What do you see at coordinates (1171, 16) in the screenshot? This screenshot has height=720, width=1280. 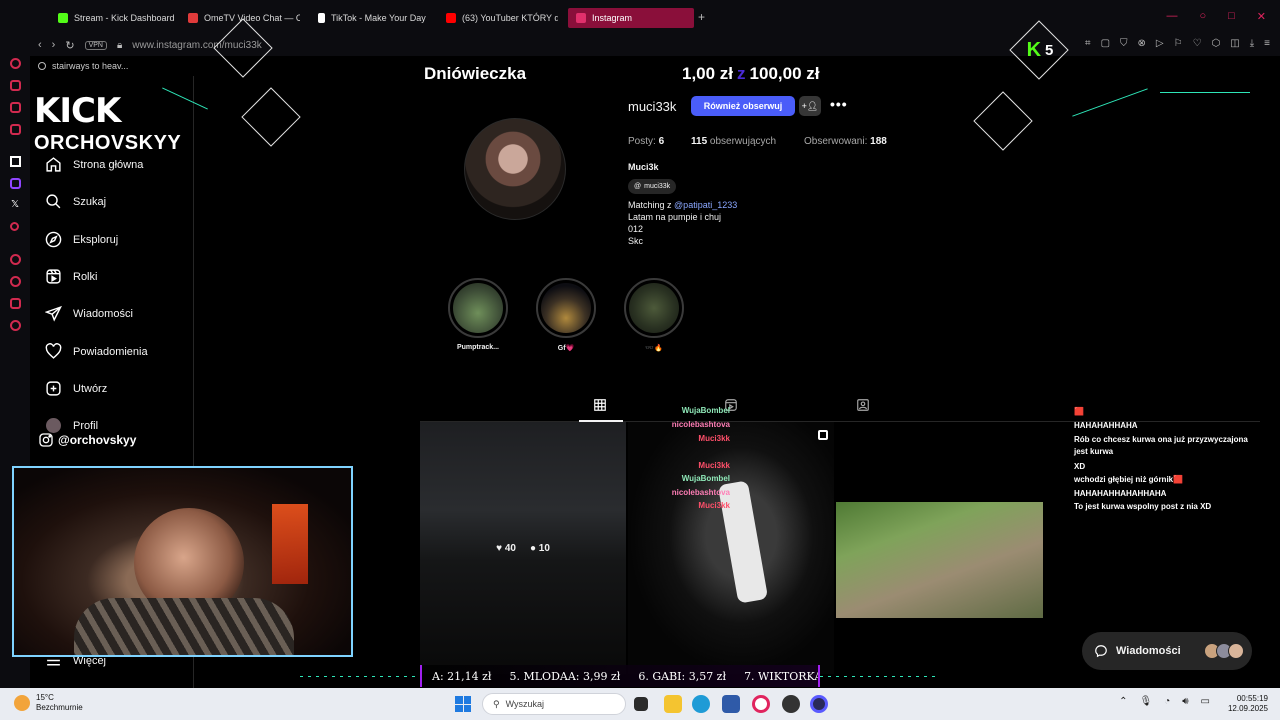 I see `minimize-icon: —` at bounding box center [1171, 16].